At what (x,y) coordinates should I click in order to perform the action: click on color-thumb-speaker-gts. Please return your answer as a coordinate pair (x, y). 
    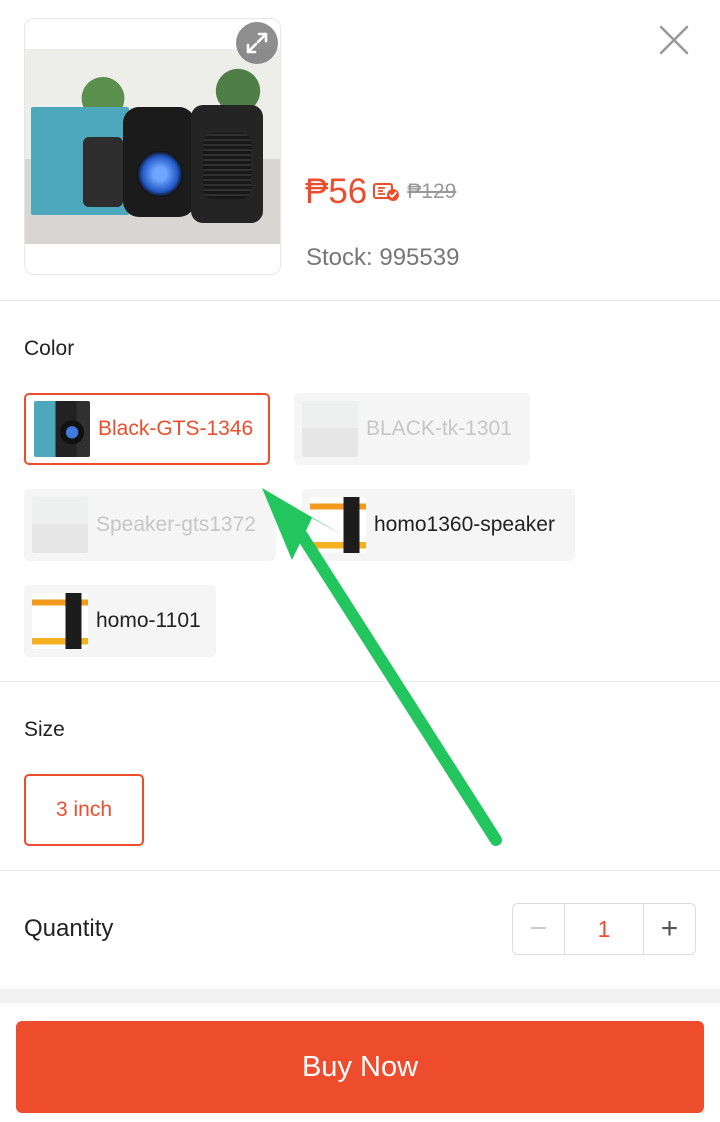
    Looking at the image, I should click on (60, 525).